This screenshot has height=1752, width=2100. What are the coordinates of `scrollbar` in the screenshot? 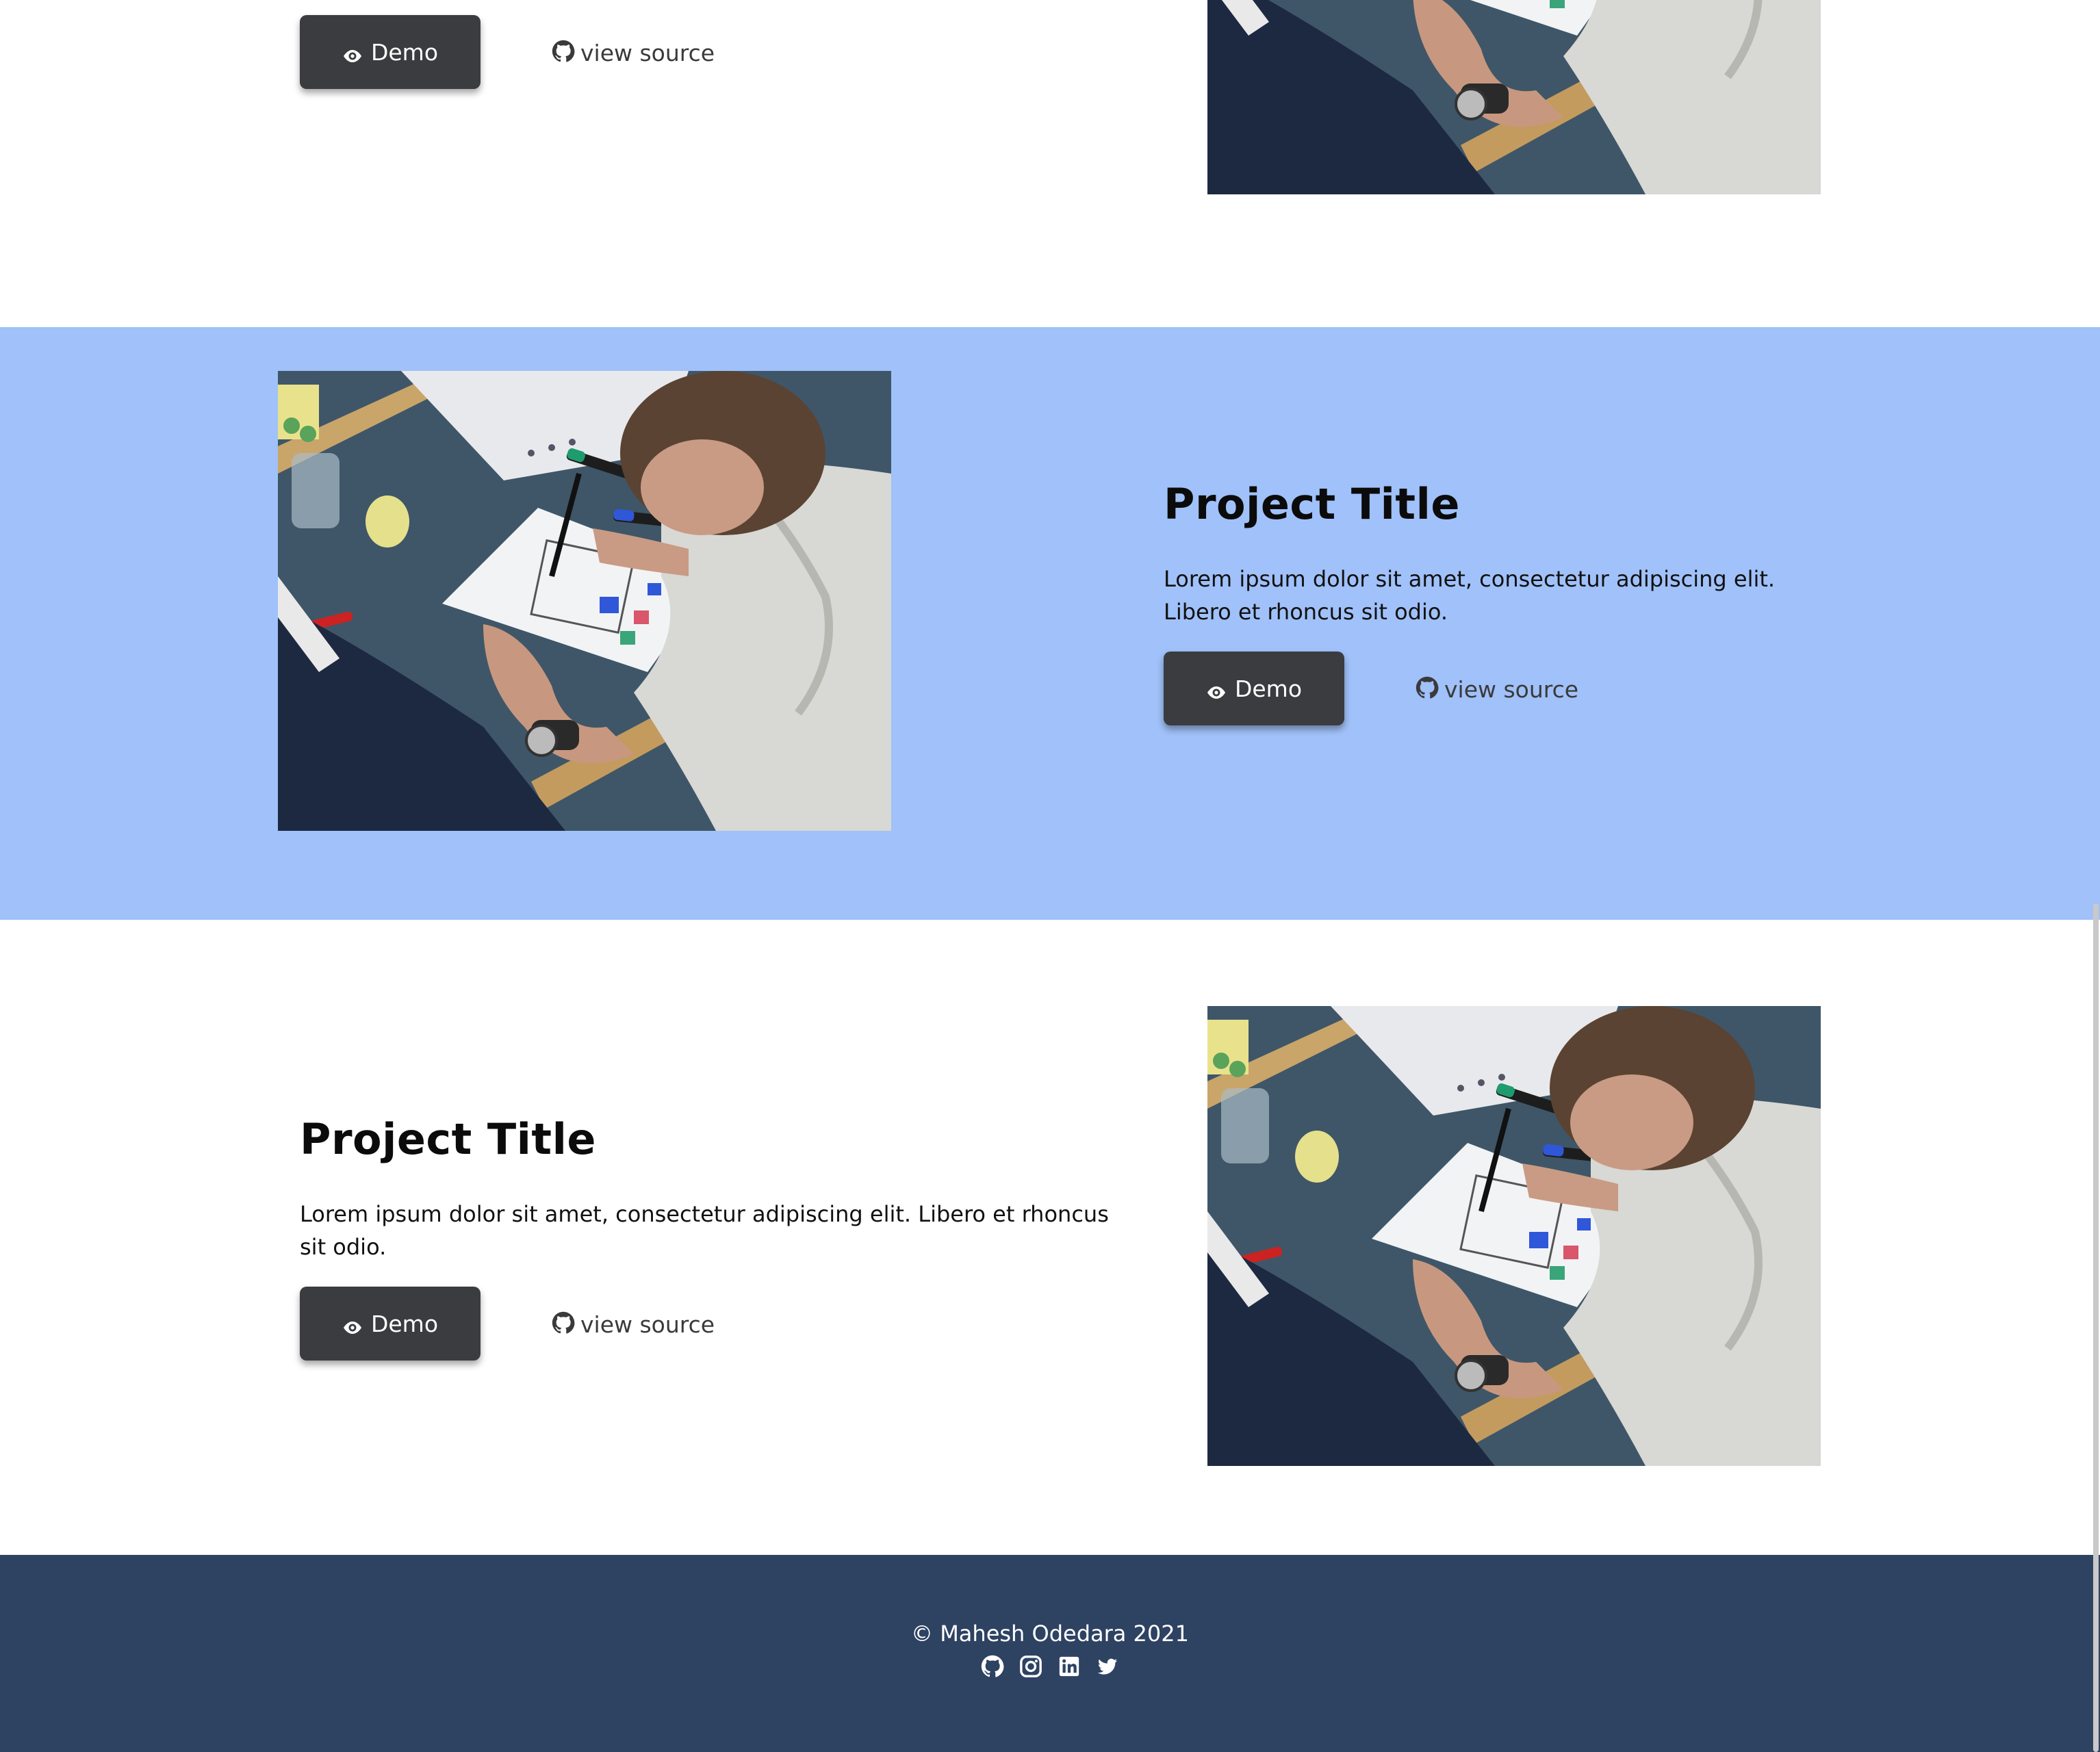 It's located at (2096, 1327).